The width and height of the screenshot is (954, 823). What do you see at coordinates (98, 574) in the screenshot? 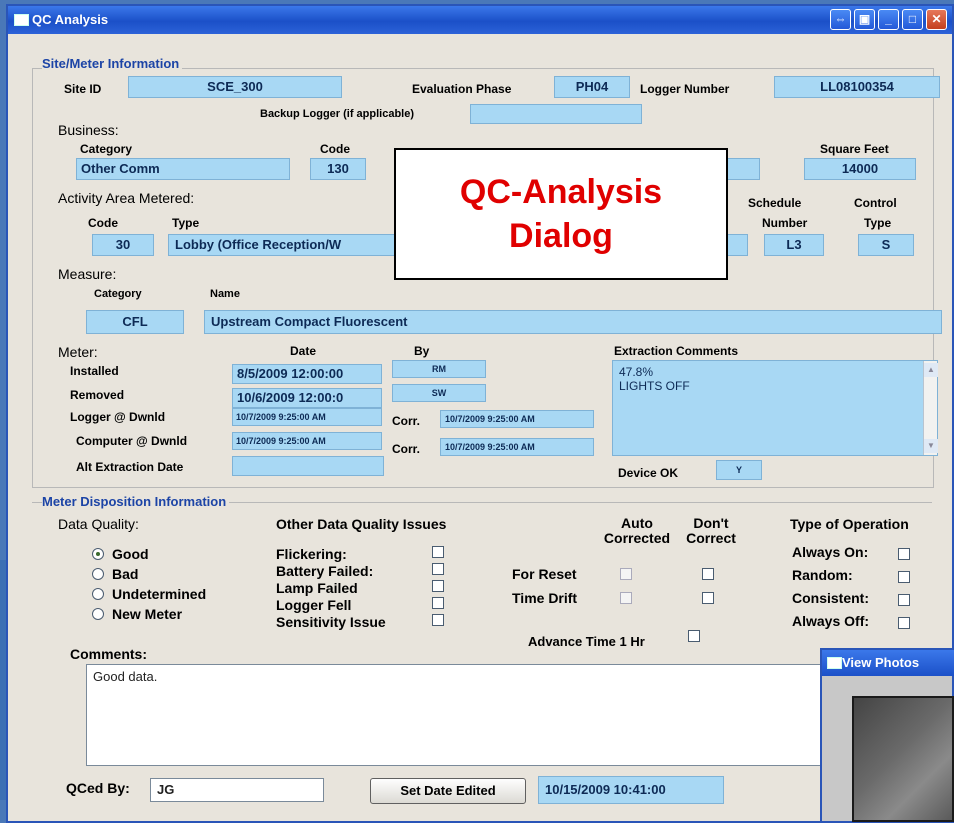
I see `quality-radio-bad` at bounding box center [98, 574].